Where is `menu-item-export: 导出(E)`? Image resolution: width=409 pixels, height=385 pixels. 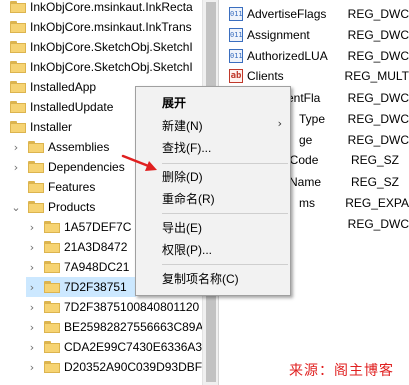
menu-item-export: 导出(E) is located at coordinates (182, 227).